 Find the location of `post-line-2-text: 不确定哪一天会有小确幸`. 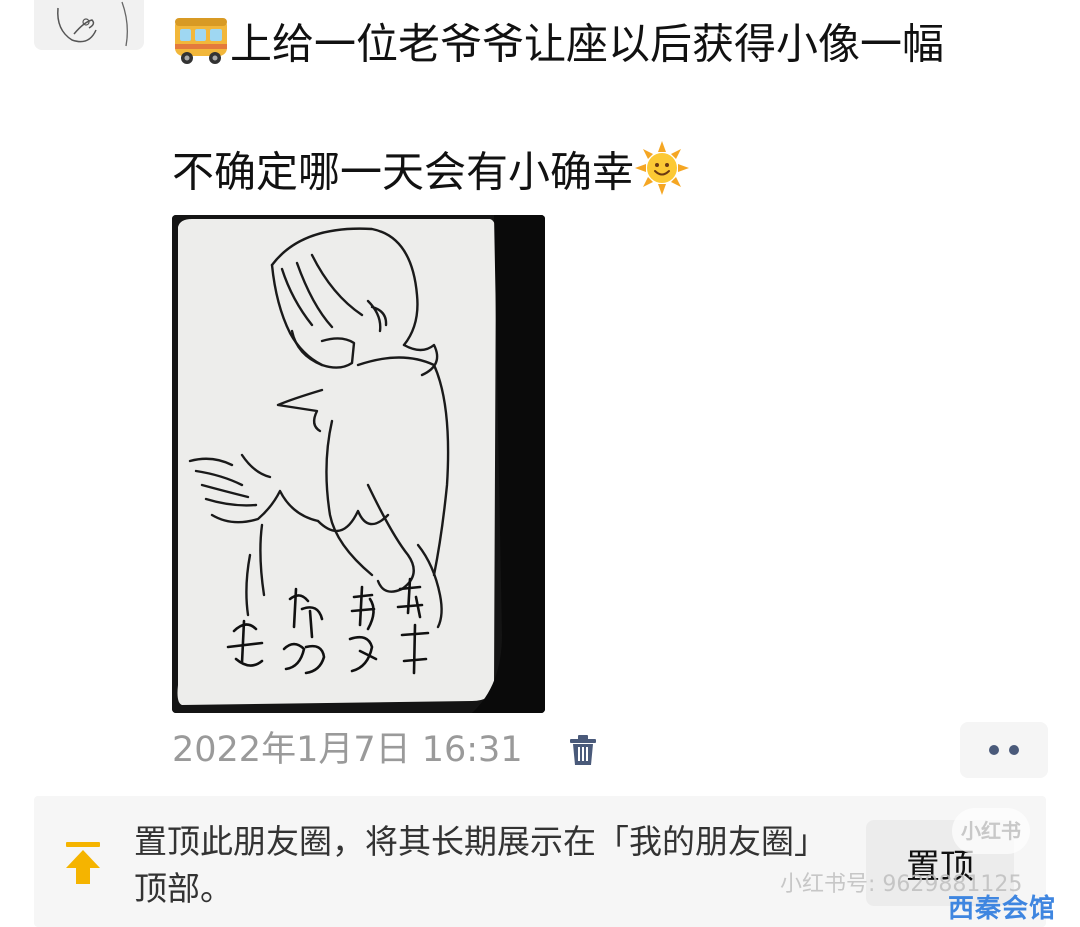

post-line-2-text: 不确定哪一天会有小确幸 is located at coordinates (403, 172).